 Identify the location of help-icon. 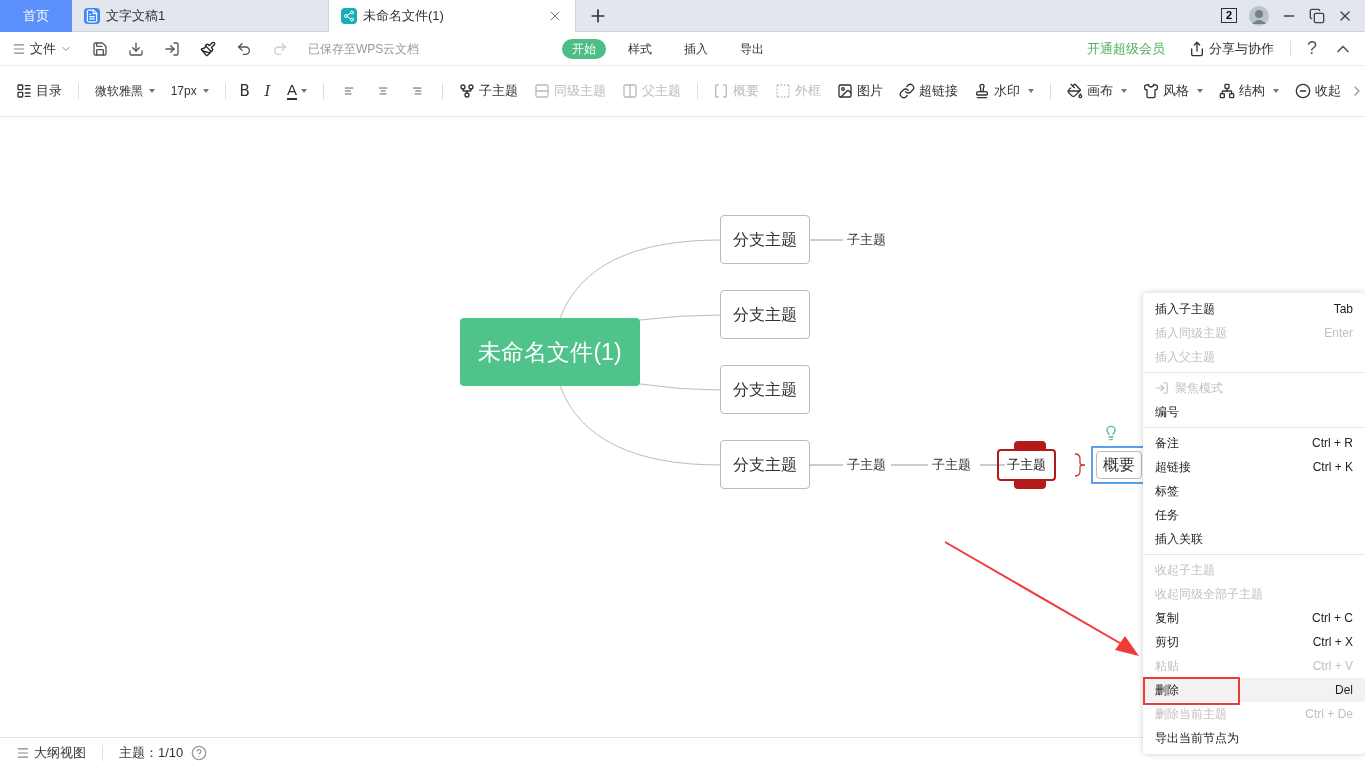
(199, 753).